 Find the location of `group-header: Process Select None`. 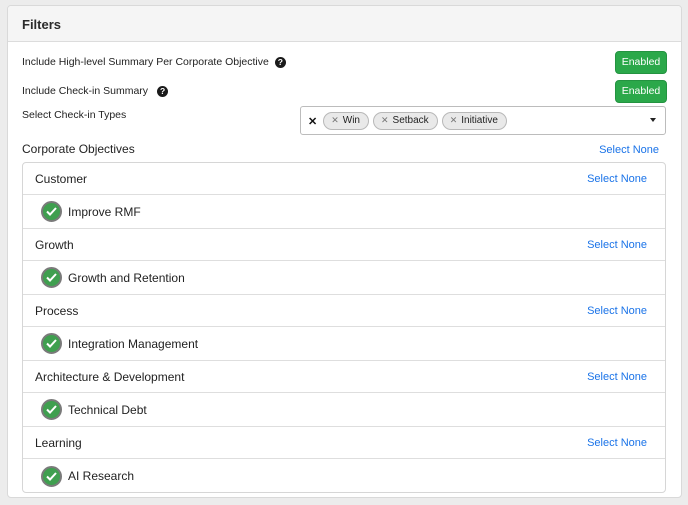

group-header: Process Select None is located at coordinates (344, 311).